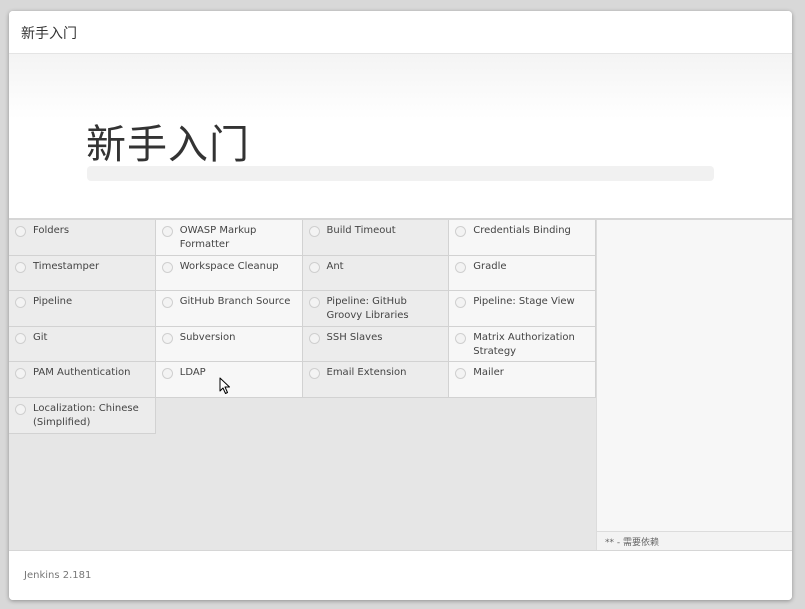 The width and height of the screenshot is (805, 609). Describe the element at coordinates (367, 309) in the screenshot. I see `plugin-name: Pipeline: GitHub Groovy Libraries` at that location.